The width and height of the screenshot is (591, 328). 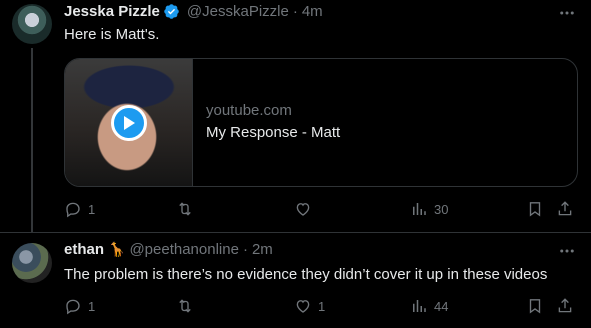 What do you see at coordinates (84, 249) in the screenshot?
I see `display-name: ethan` at bounding box center [84, 249].